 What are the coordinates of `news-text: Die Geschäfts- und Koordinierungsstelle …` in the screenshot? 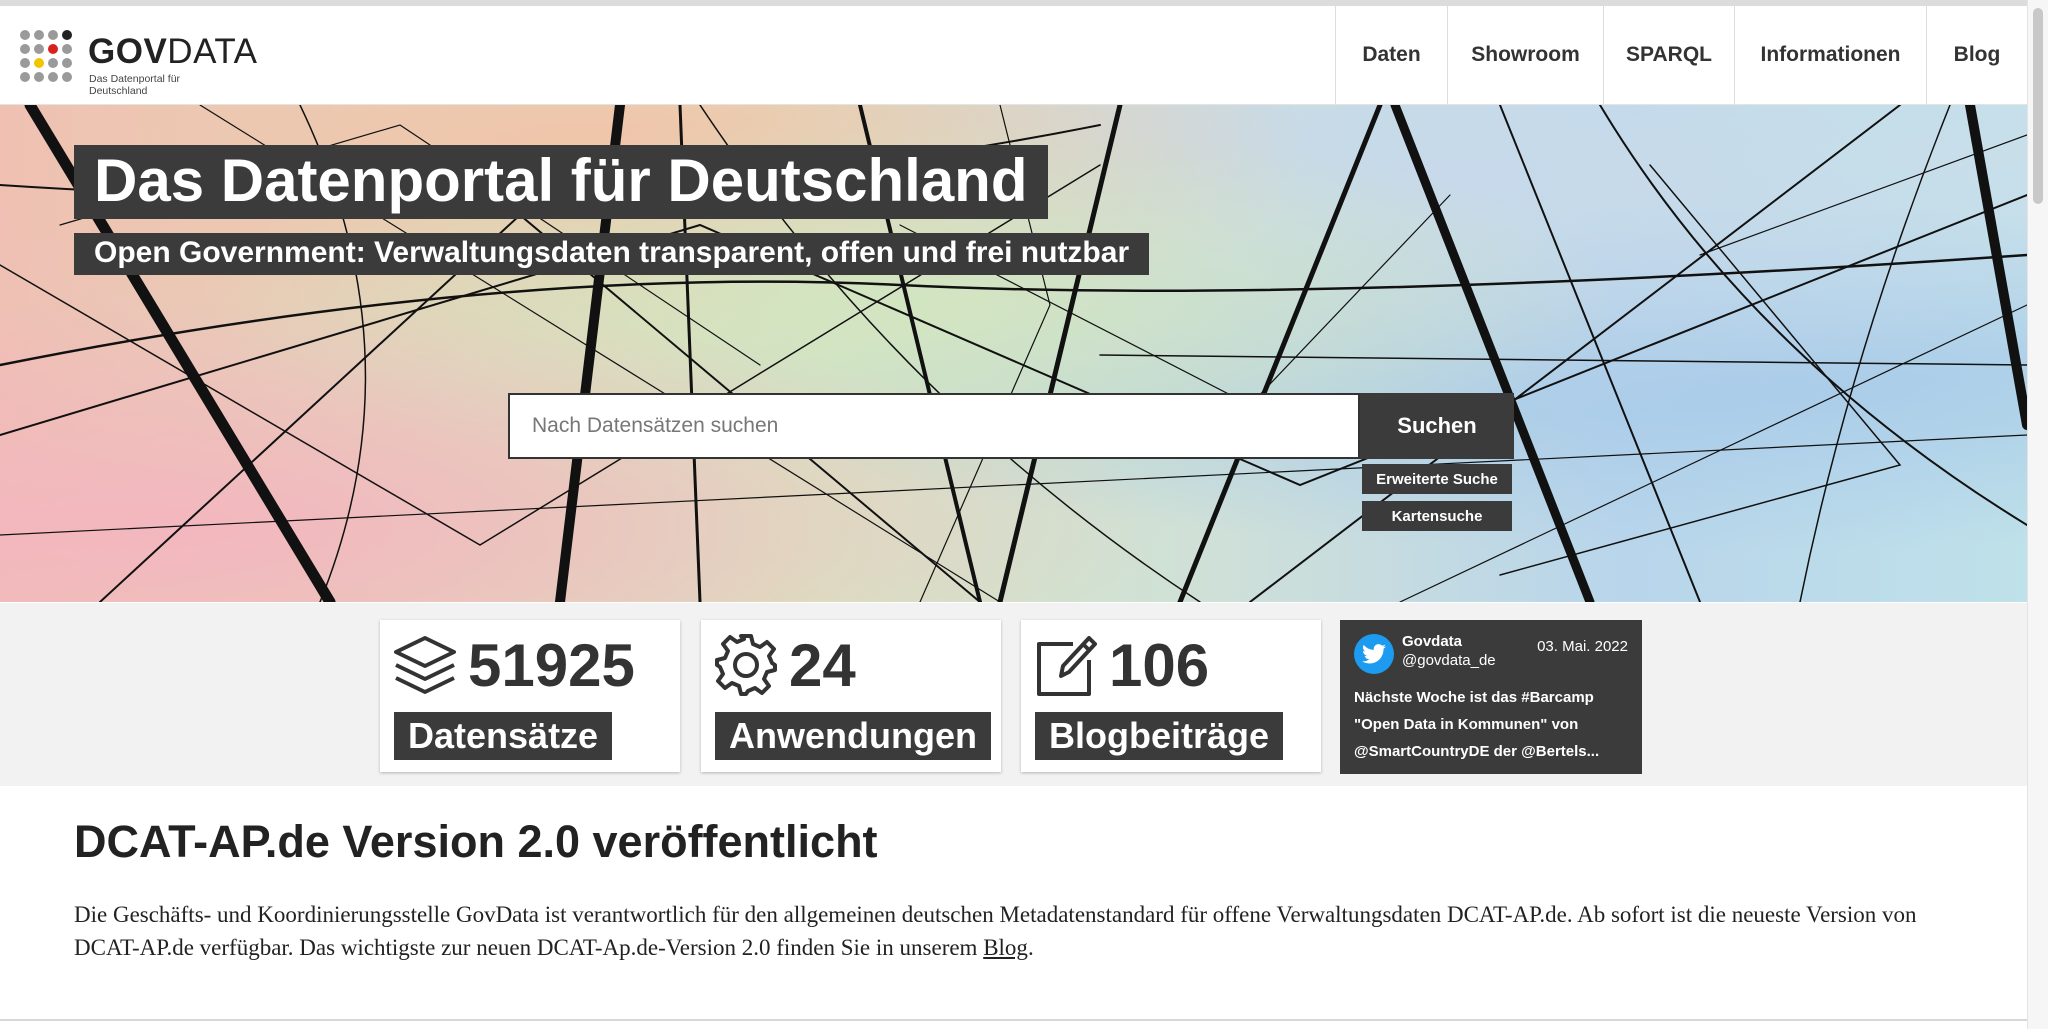 It's located at (1004, 931).